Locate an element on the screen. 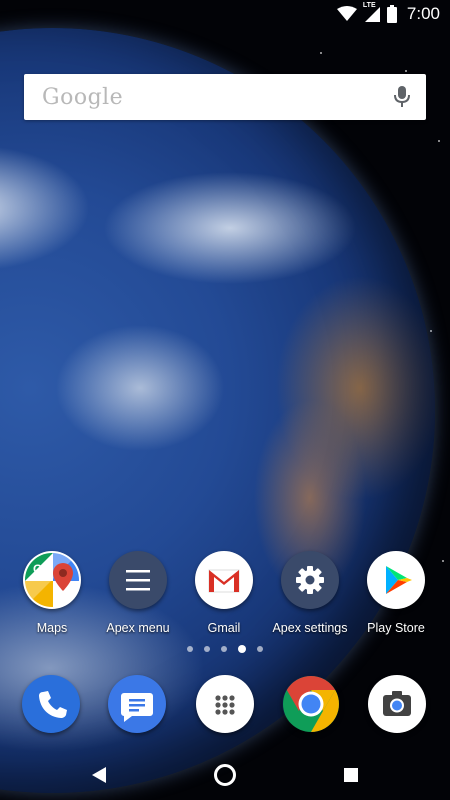  app-maps: G Maps is located at coordinates (52, 593).